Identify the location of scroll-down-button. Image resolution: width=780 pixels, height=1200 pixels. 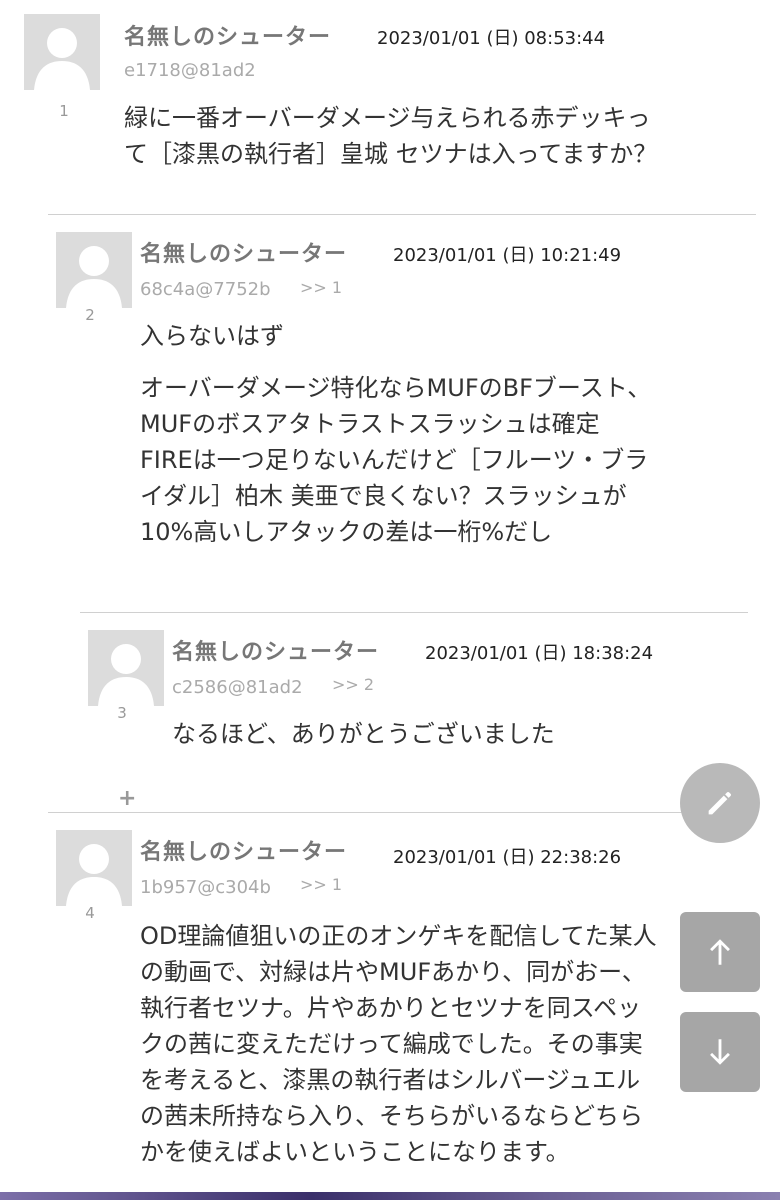
(720, 1052).